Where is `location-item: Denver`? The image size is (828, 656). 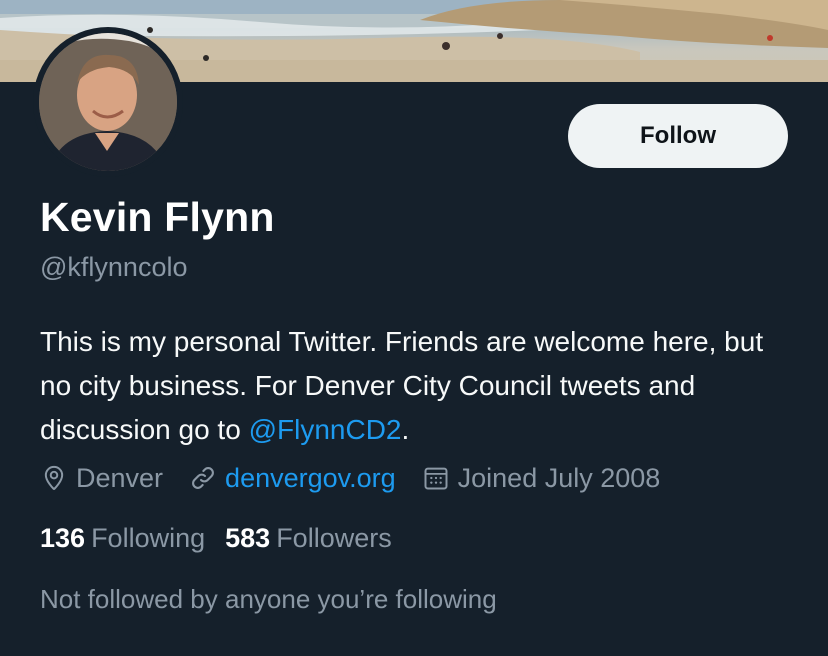
location-item: Denver is located at coordinates (101, 478).